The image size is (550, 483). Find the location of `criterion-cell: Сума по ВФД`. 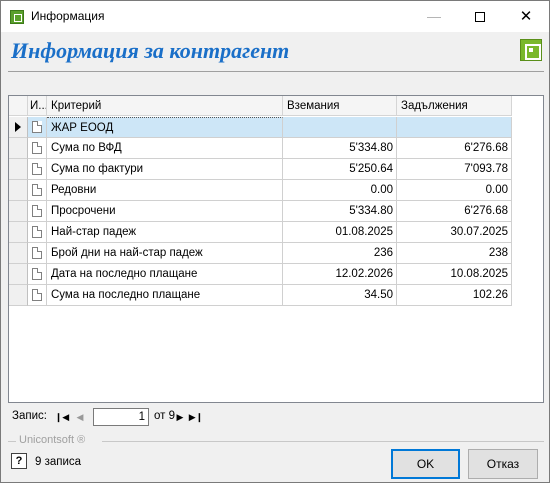

criterion-cell: Сума по ВФД is located at coordinates (165, 148).